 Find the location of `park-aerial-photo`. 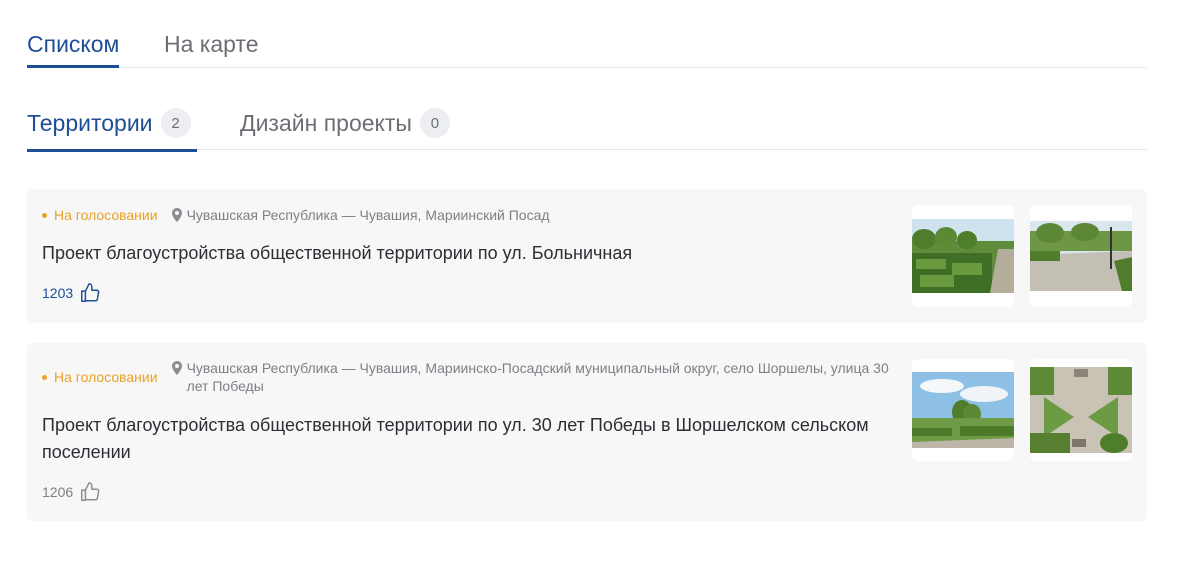

park-aerial-photo is located at coordinates (1081, 410).